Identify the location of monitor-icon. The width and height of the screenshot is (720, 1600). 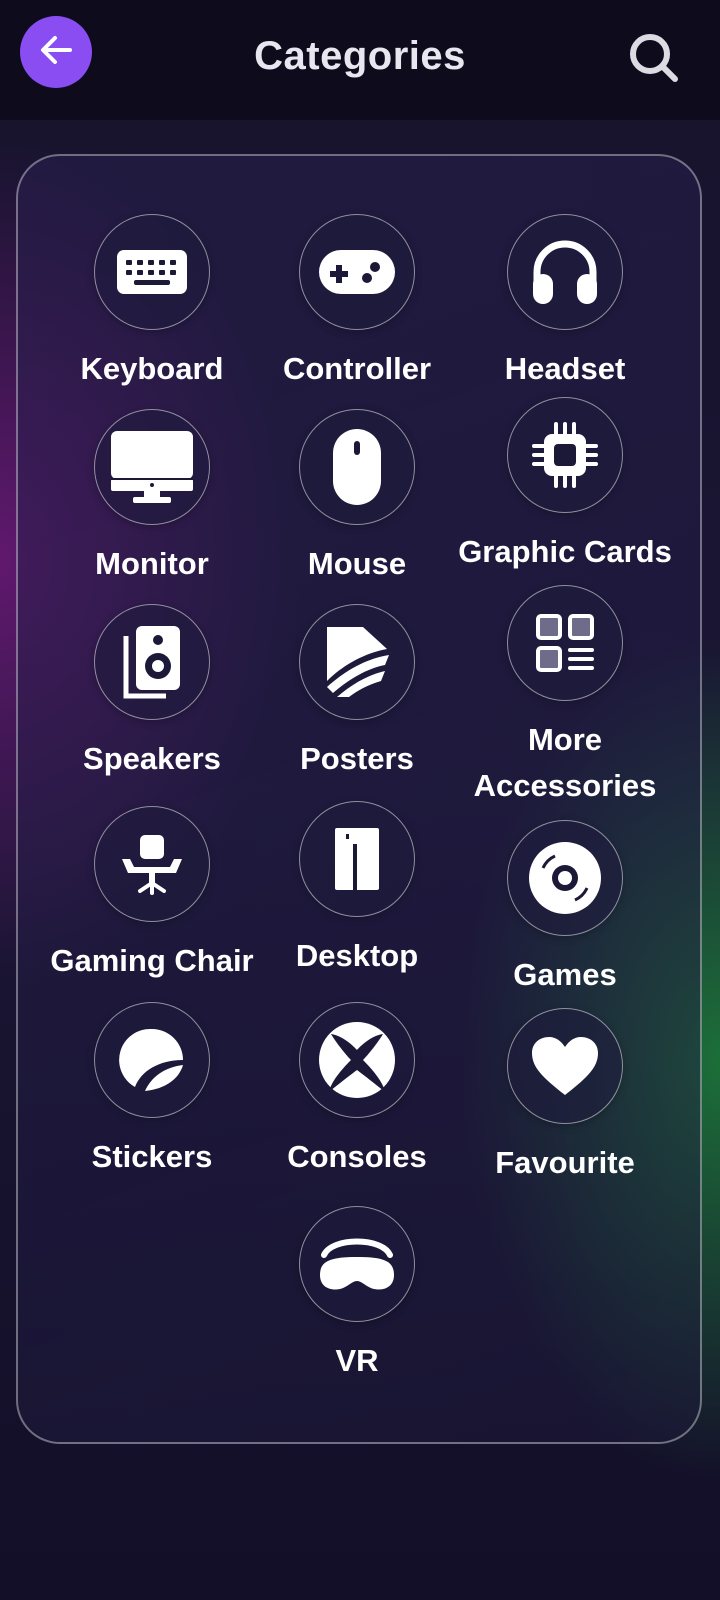
(152, 467).